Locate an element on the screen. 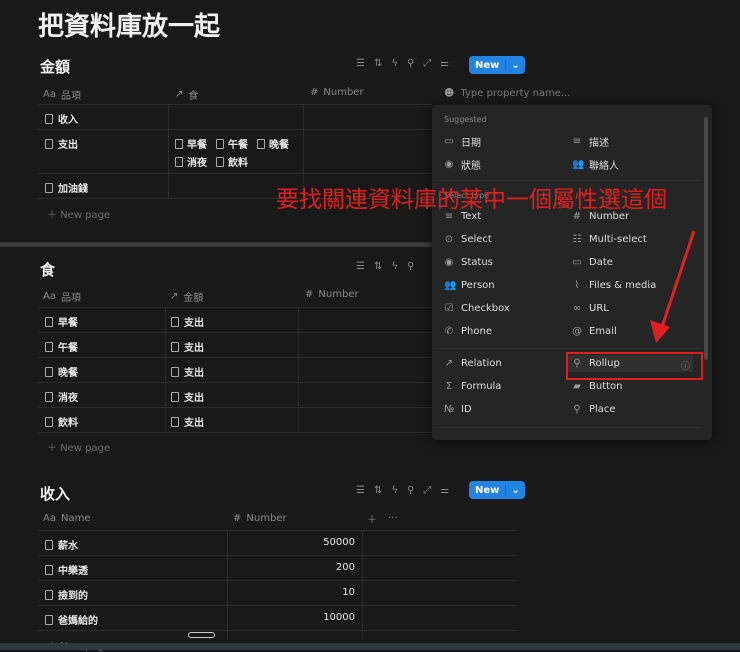 The image size is (740, 652). annotation-arrow is located at coordinates (673, 286).